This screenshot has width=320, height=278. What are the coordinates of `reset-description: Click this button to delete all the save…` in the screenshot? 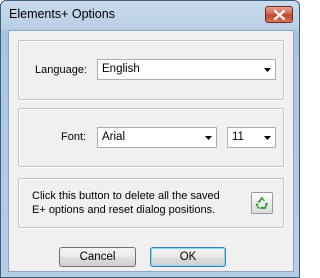 It's located at (126, 203).